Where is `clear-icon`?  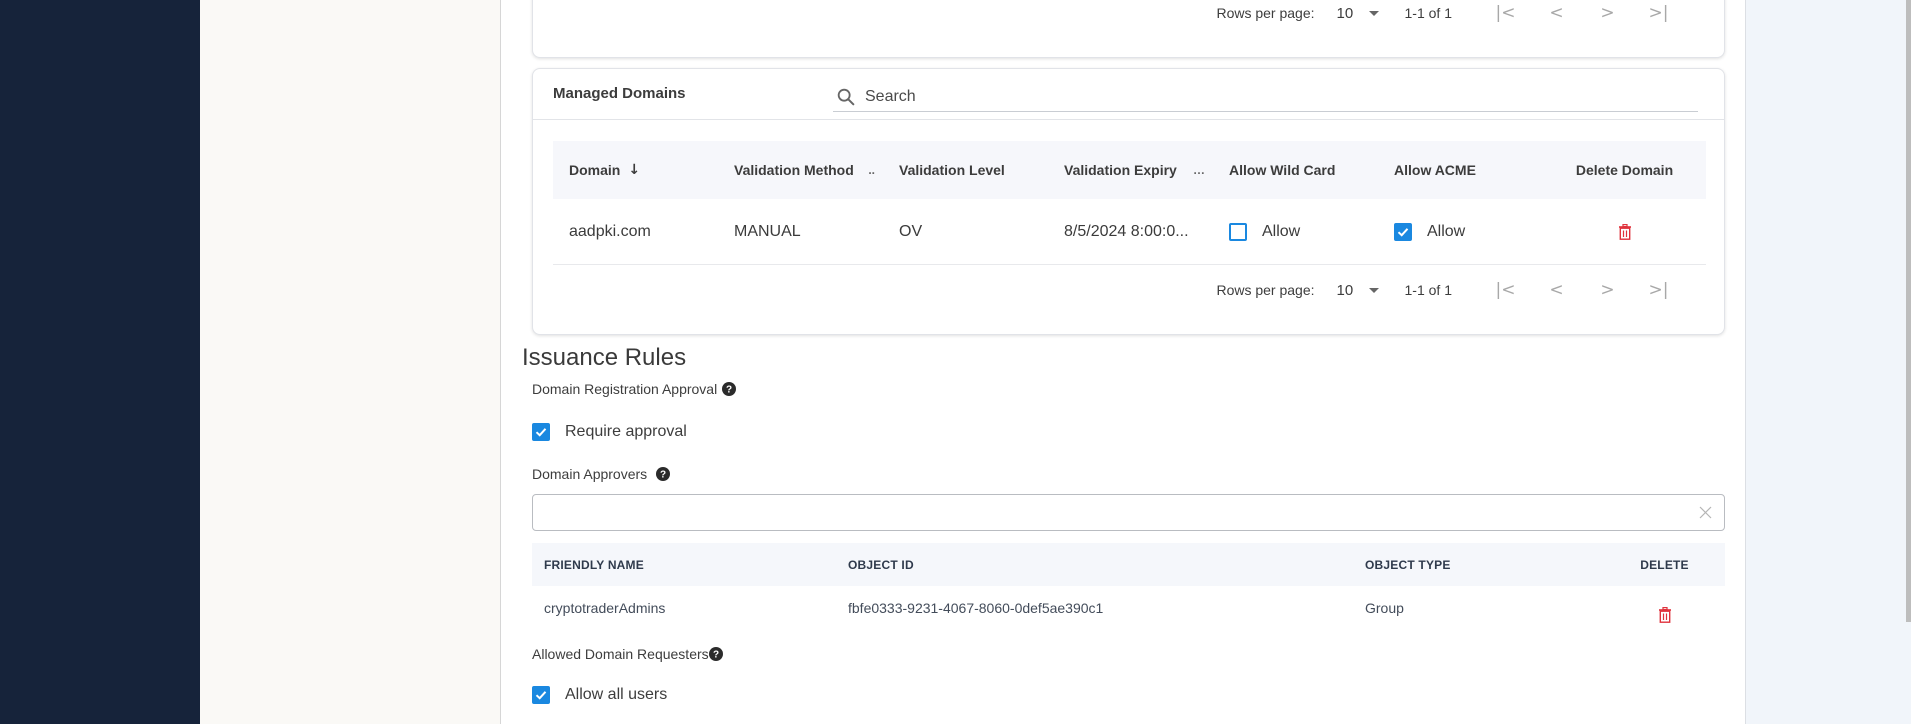
clear-icon is located at coordinates (1705, 512).